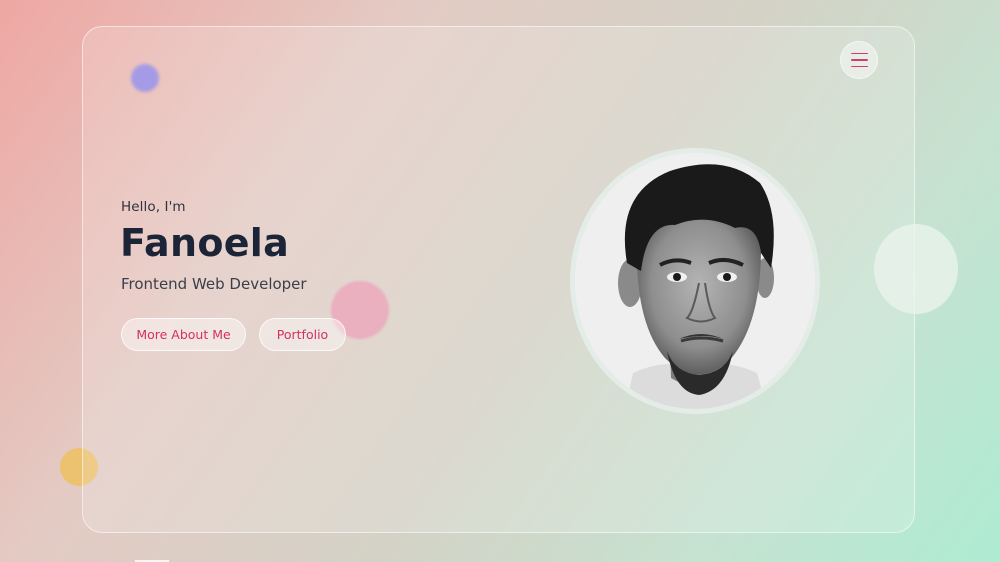 The width and height of the screenshot is (1000, 562). Describe the element at coordinates (859, 53) in the screenshot. I see `hamburger-menu-icon` at that location.